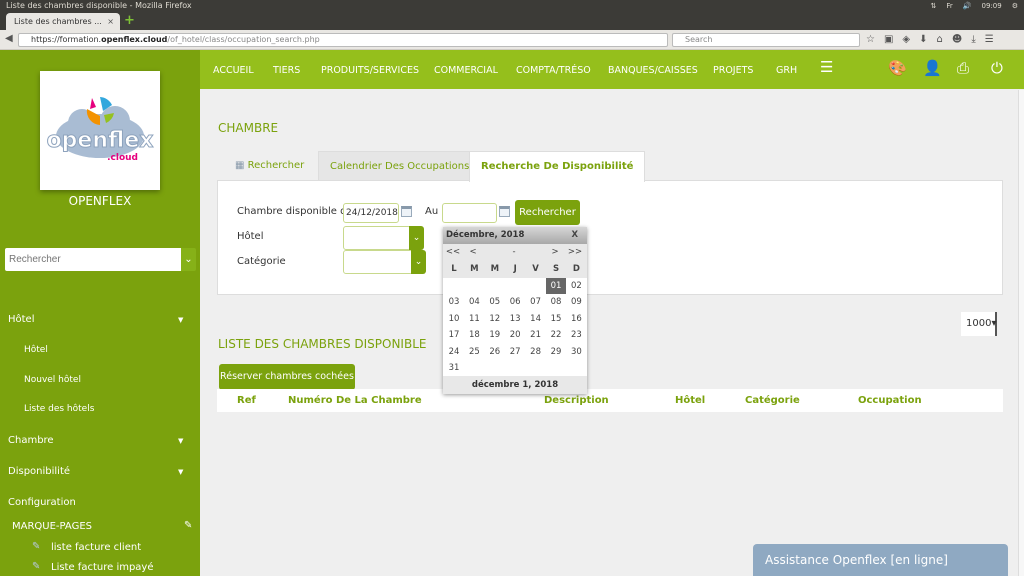 The height and width of the screenshot is (576, 1024). What do you see at coordinates (826, 67) in the screenshot?
I see `hamburger-menu-icon: ☰` at bounding box center [826, 67].